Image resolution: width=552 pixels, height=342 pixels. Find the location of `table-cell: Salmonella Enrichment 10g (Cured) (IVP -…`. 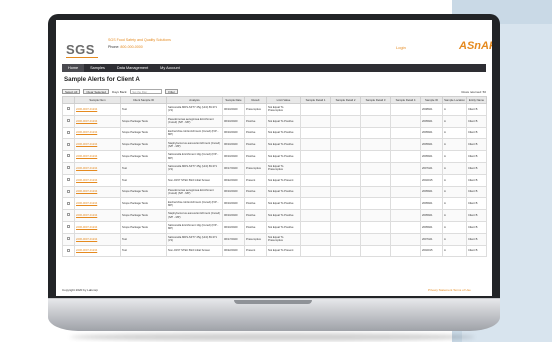

table-cell: Salmonella Enrichment 10g (Cured) (IVP -… is located at coordinates (194, 227).